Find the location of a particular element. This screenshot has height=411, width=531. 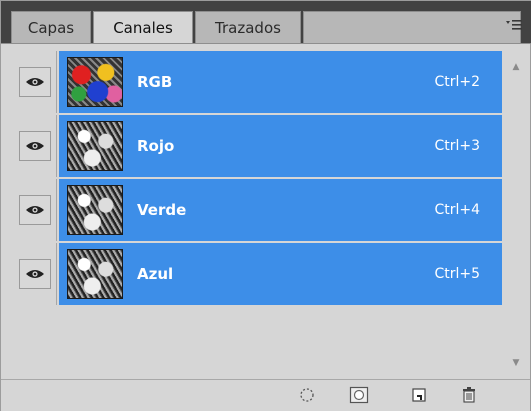

panel-toolbar is located at coordinates (265, 395).